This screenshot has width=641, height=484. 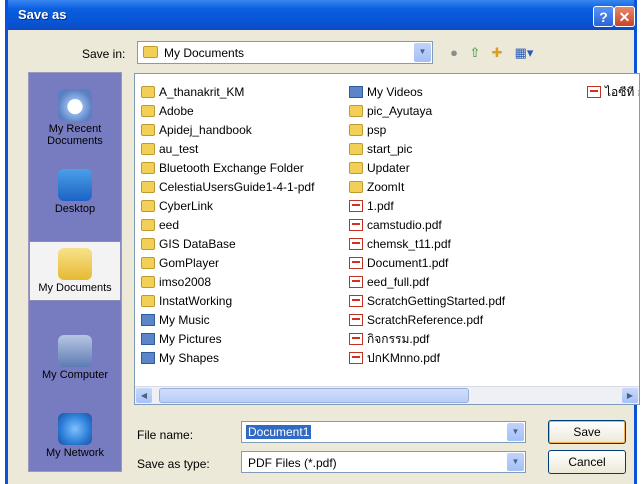 What do you see at coordinates (227, 282) in the screenshot?
I see `list-item: imso2008` at bounding box center [227, 282].